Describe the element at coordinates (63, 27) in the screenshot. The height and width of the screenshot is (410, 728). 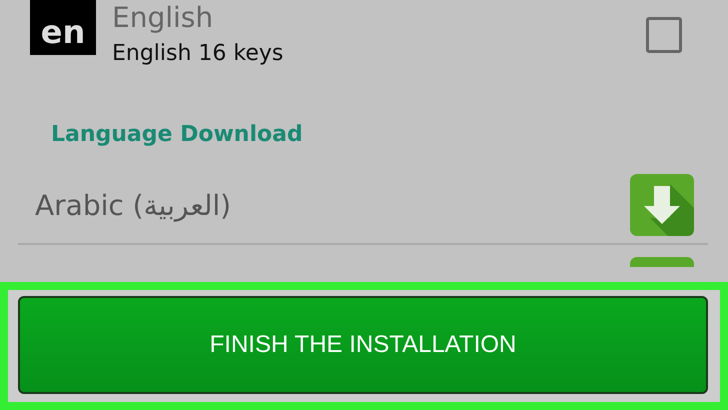
I see `language-code-badge: en` at that location.